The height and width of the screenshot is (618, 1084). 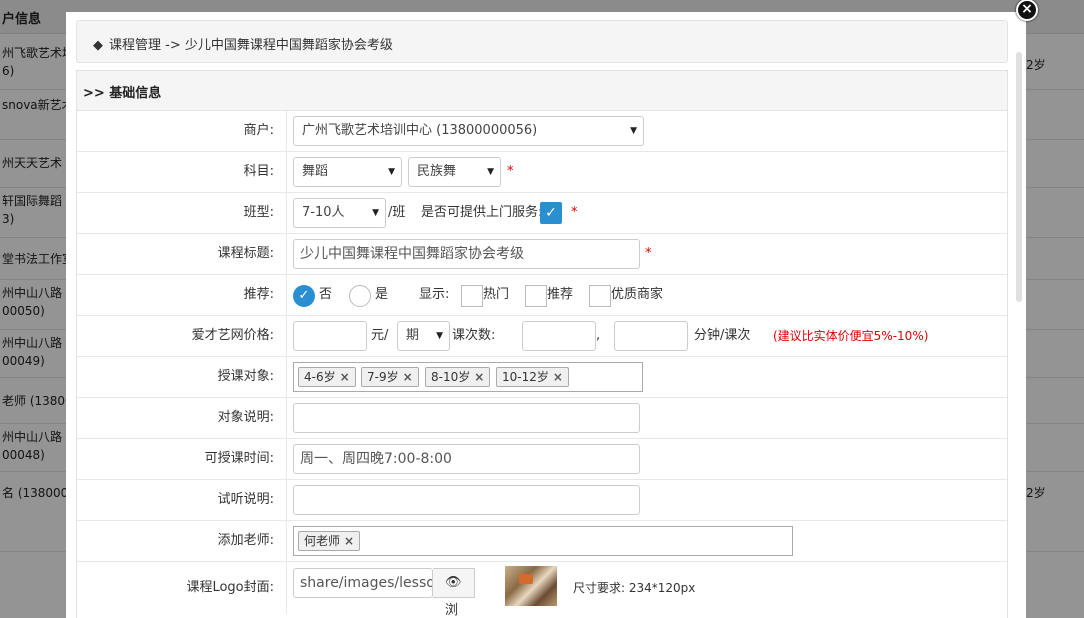 I want to click on logo-thumbnail, so click(x=531, y=586).